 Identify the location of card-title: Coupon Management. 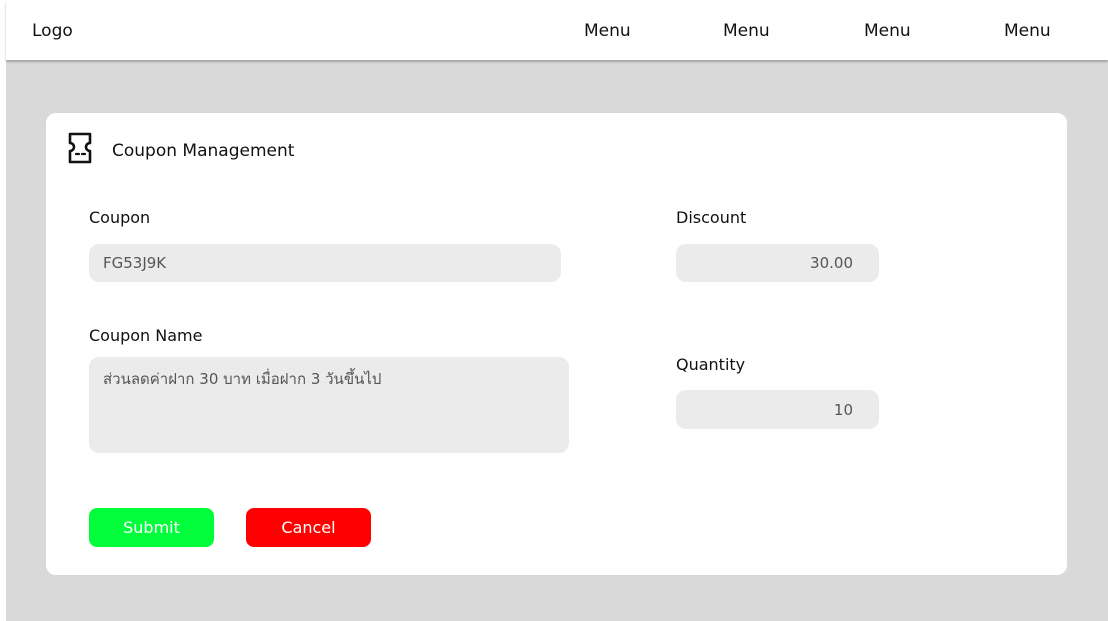
(203, 151).